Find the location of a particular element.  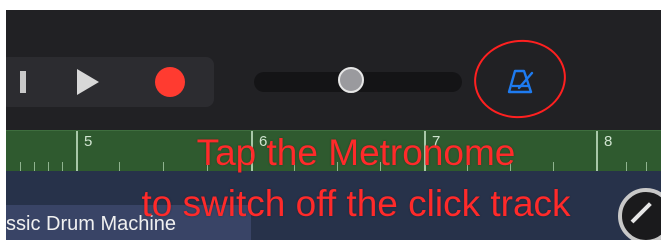

rewind-button is located at coordinates (23, 82).